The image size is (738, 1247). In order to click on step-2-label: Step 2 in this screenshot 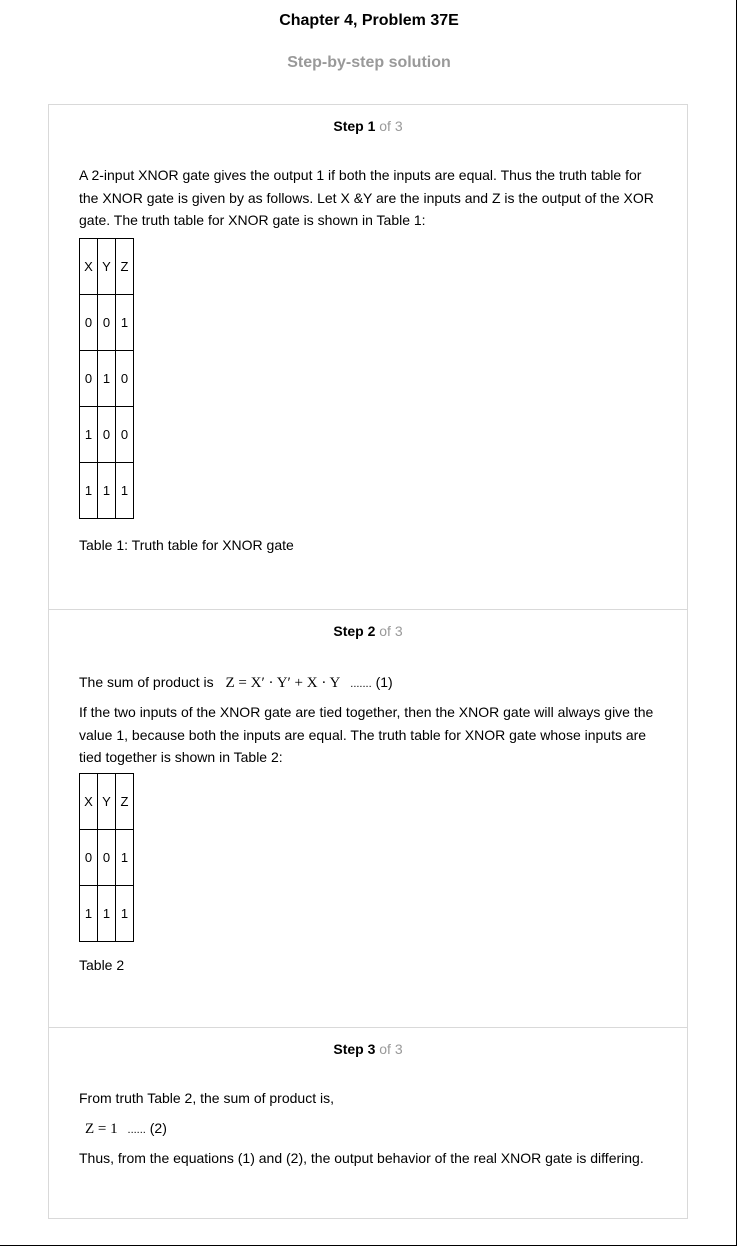, I will do `click(354, 631)`.